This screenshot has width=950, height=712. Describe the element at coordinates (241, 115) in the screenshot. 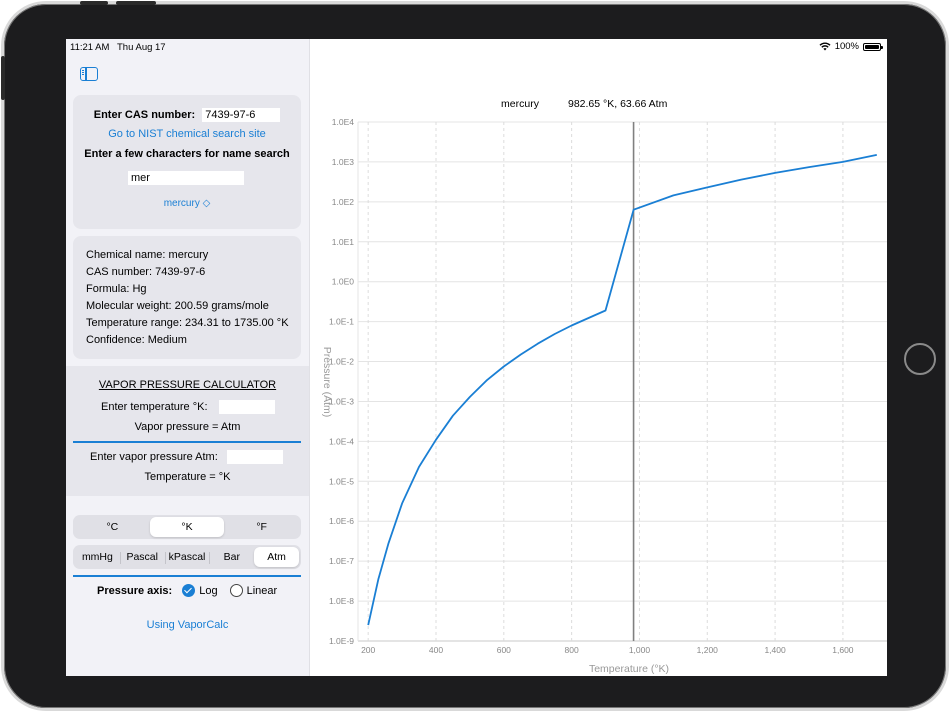

I see `cas-input: 7439-97-6` at that location.